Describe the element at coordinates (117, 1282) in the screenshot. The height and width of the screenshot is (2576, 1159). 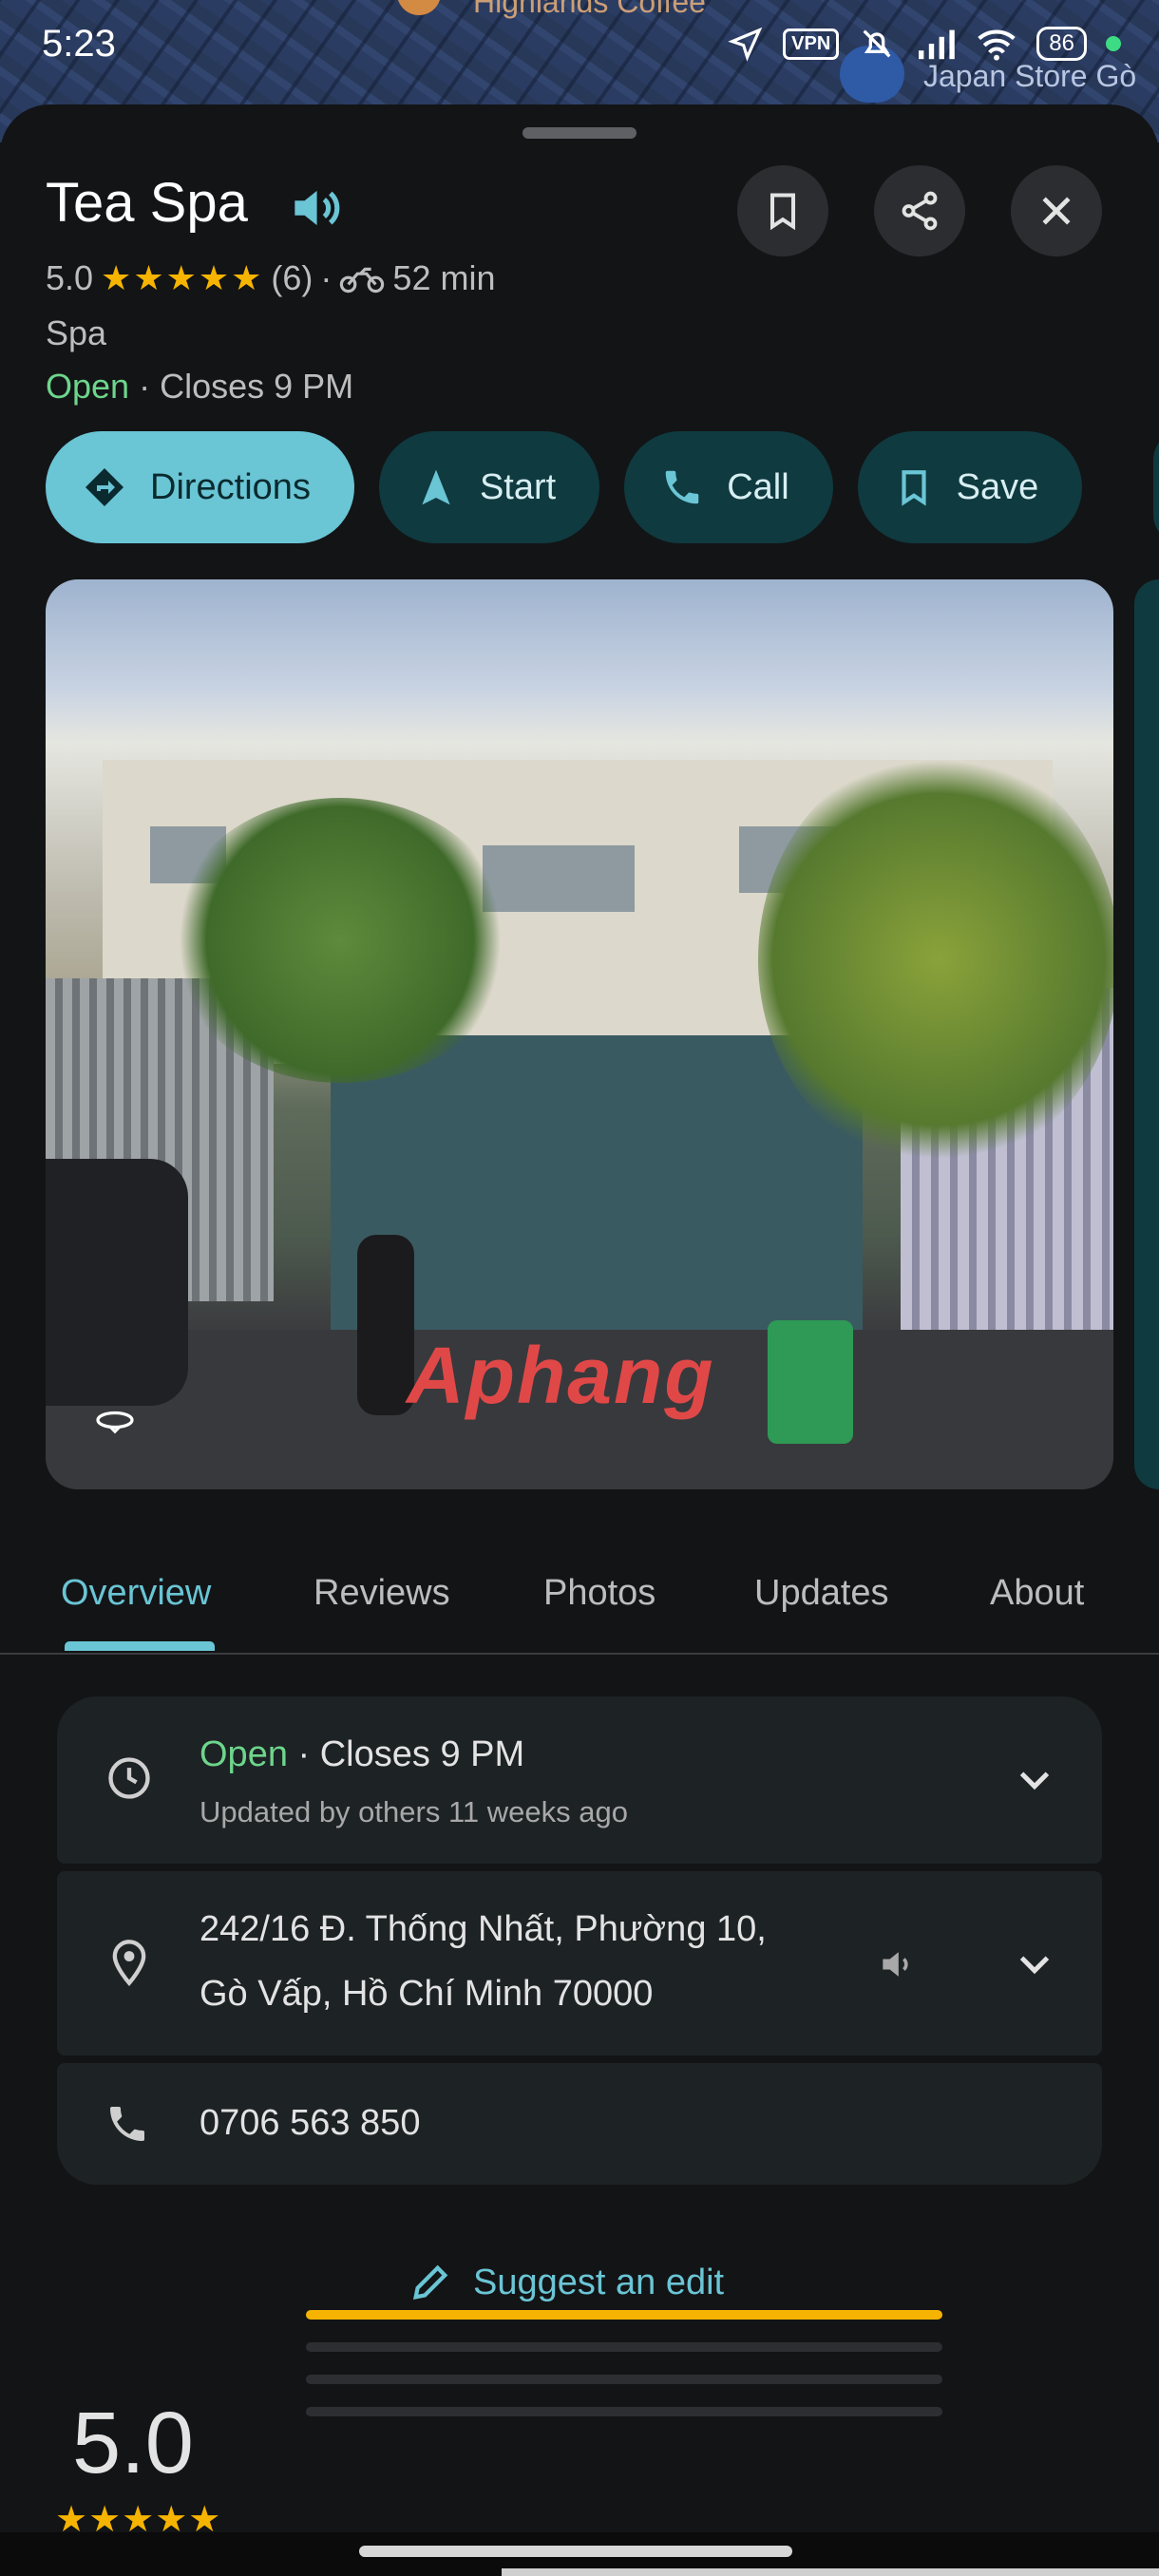
I see `photo-car` at that location.